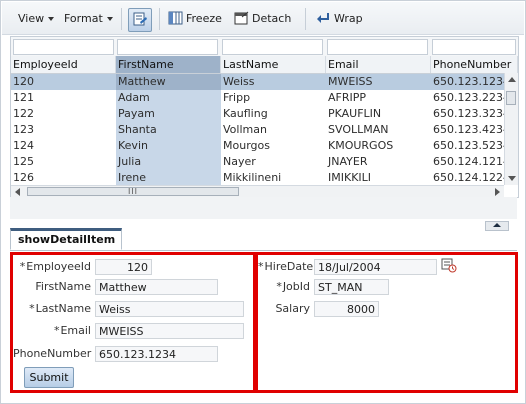 This screenshot has height=404, width=526. Describe the element at coordinates (350, 177) in the screenshot. I see `cell-email: IMIKKILI` at that location.